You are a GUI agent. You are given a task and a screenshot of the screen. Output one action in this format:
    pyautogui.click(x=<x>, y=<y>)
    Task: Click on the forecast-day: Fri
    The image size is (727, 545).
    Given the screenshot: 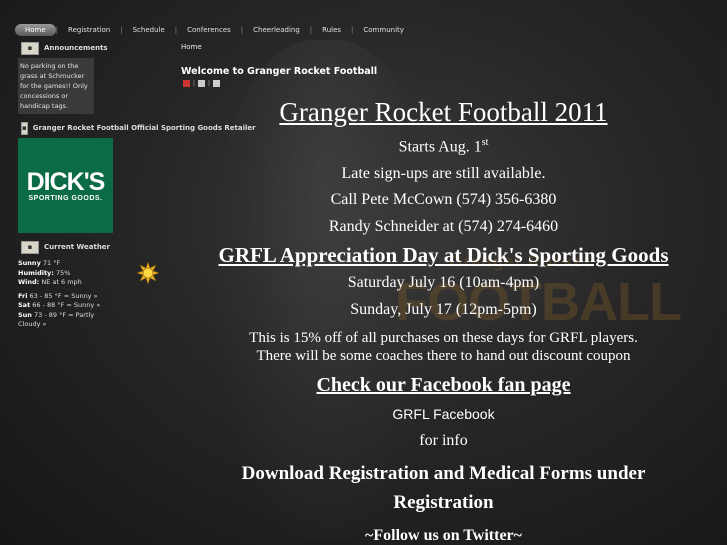 What is the action you would take?
    pyautogui.click(x=23, y=295)
    